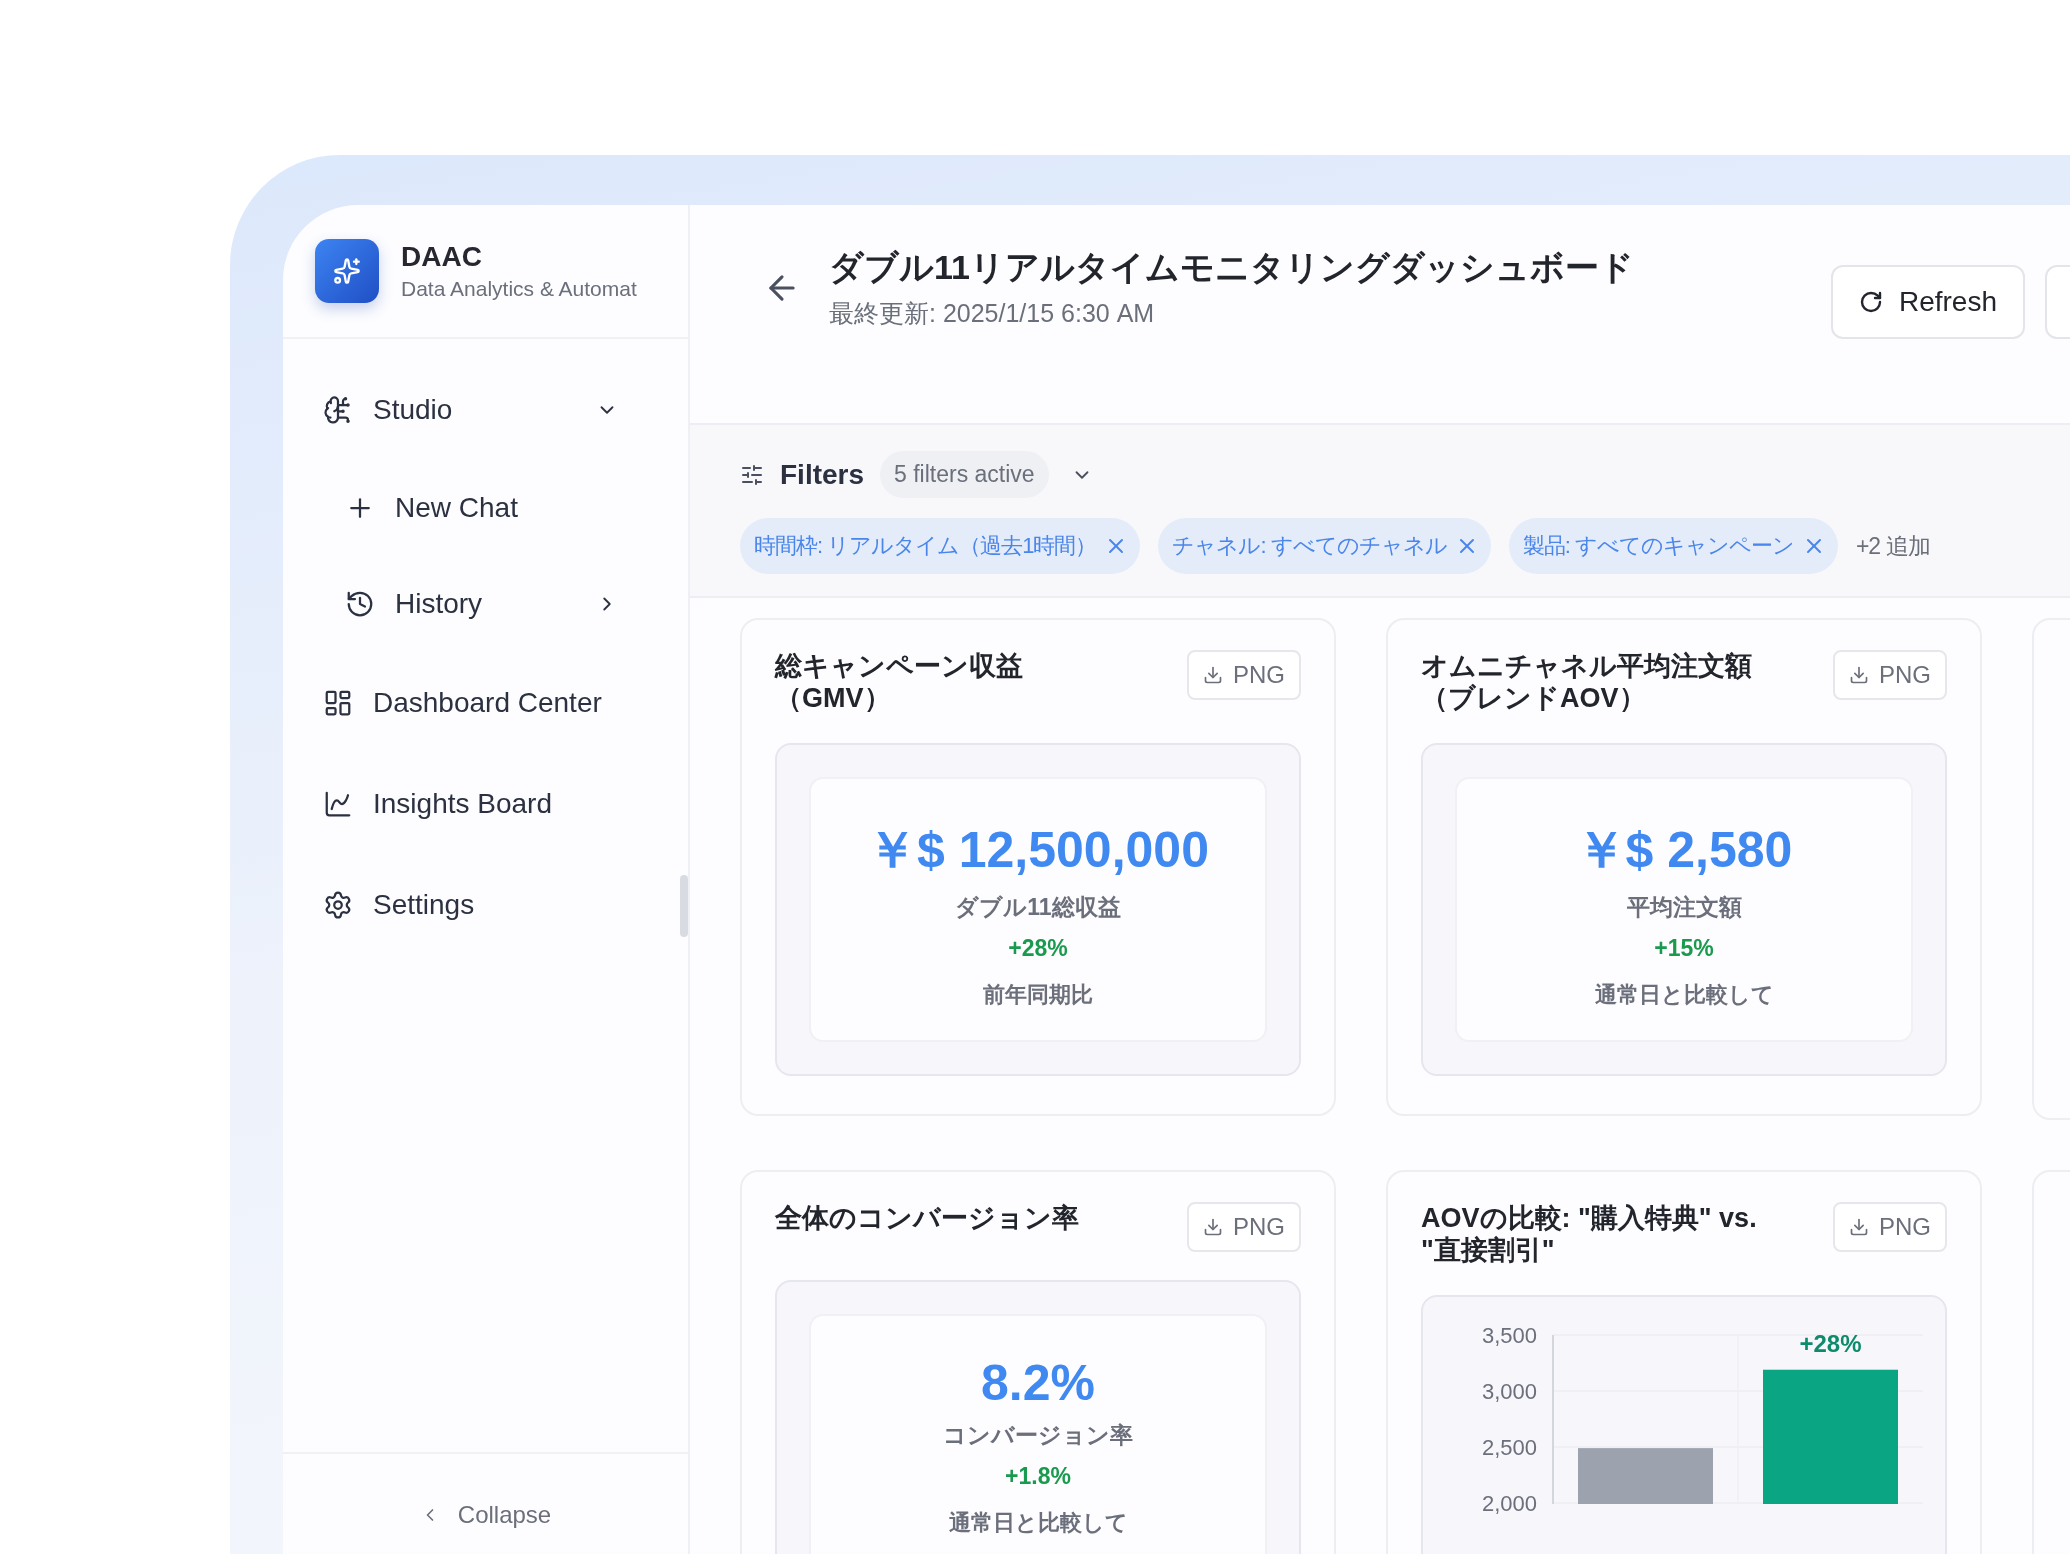  Describe the element at coordinates (1509, 1391) in the screenshot. I see `axis-tick-label: 3,000` at that location.